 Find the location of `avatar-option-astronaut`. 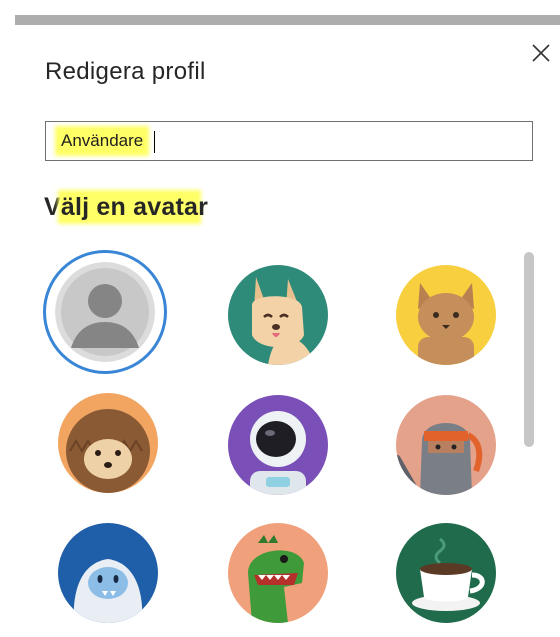

avatar-option-astronaut is located at coordinates (278, 445).